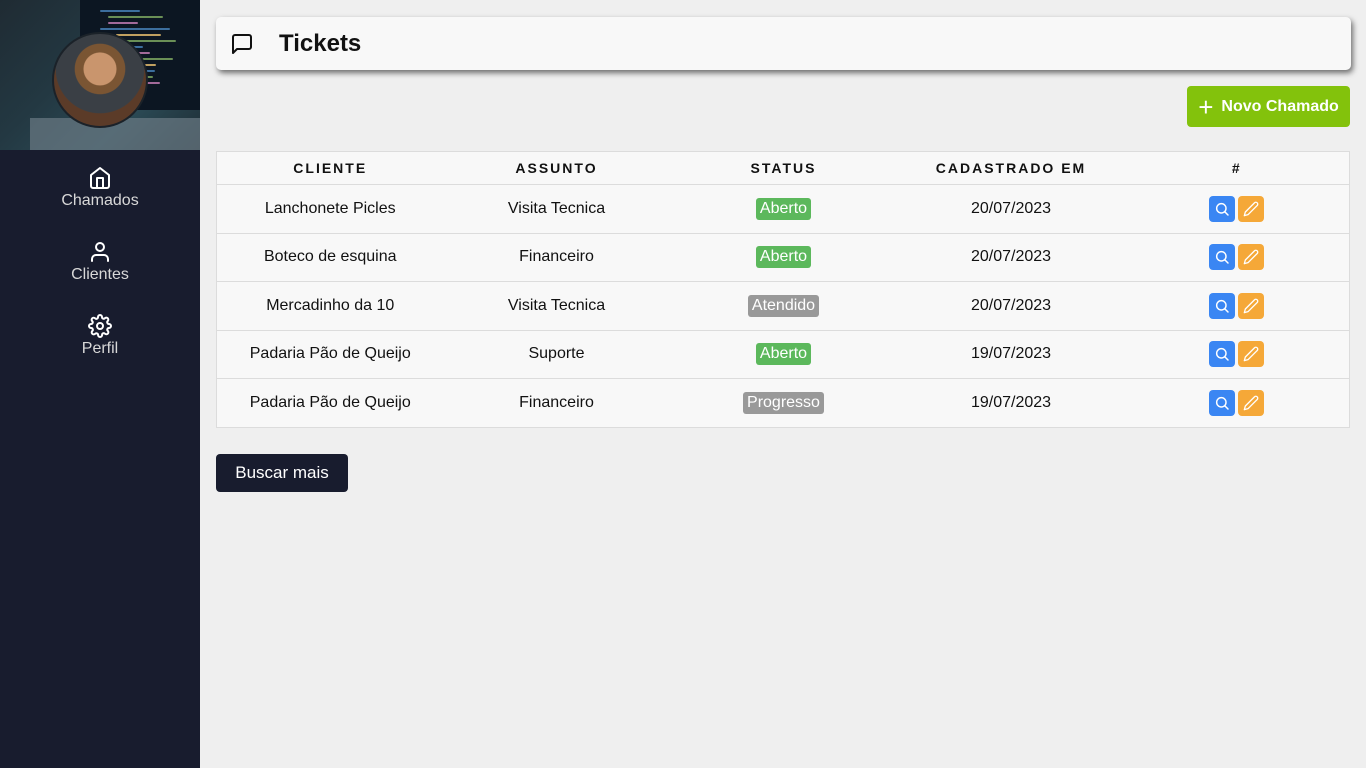 The height and width of the screenshot is (768, 1366). I want to click on new-ticket-button: + Novo Chamado, so click(1268, 106).